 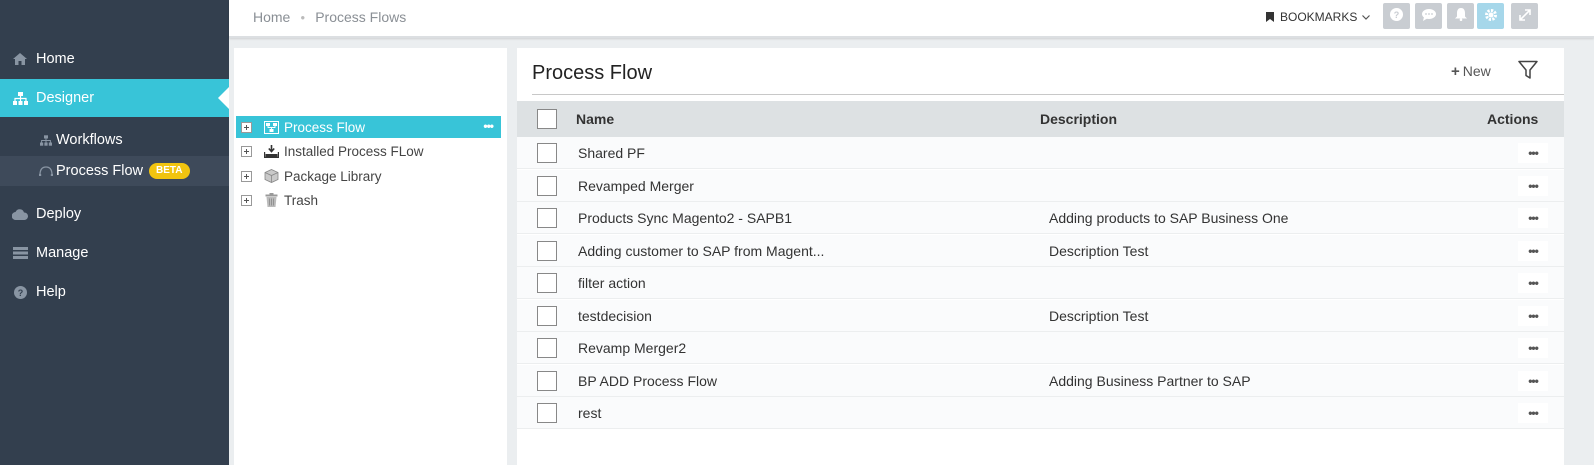 I want to click on filter-button, so click(x=1528, y=71).